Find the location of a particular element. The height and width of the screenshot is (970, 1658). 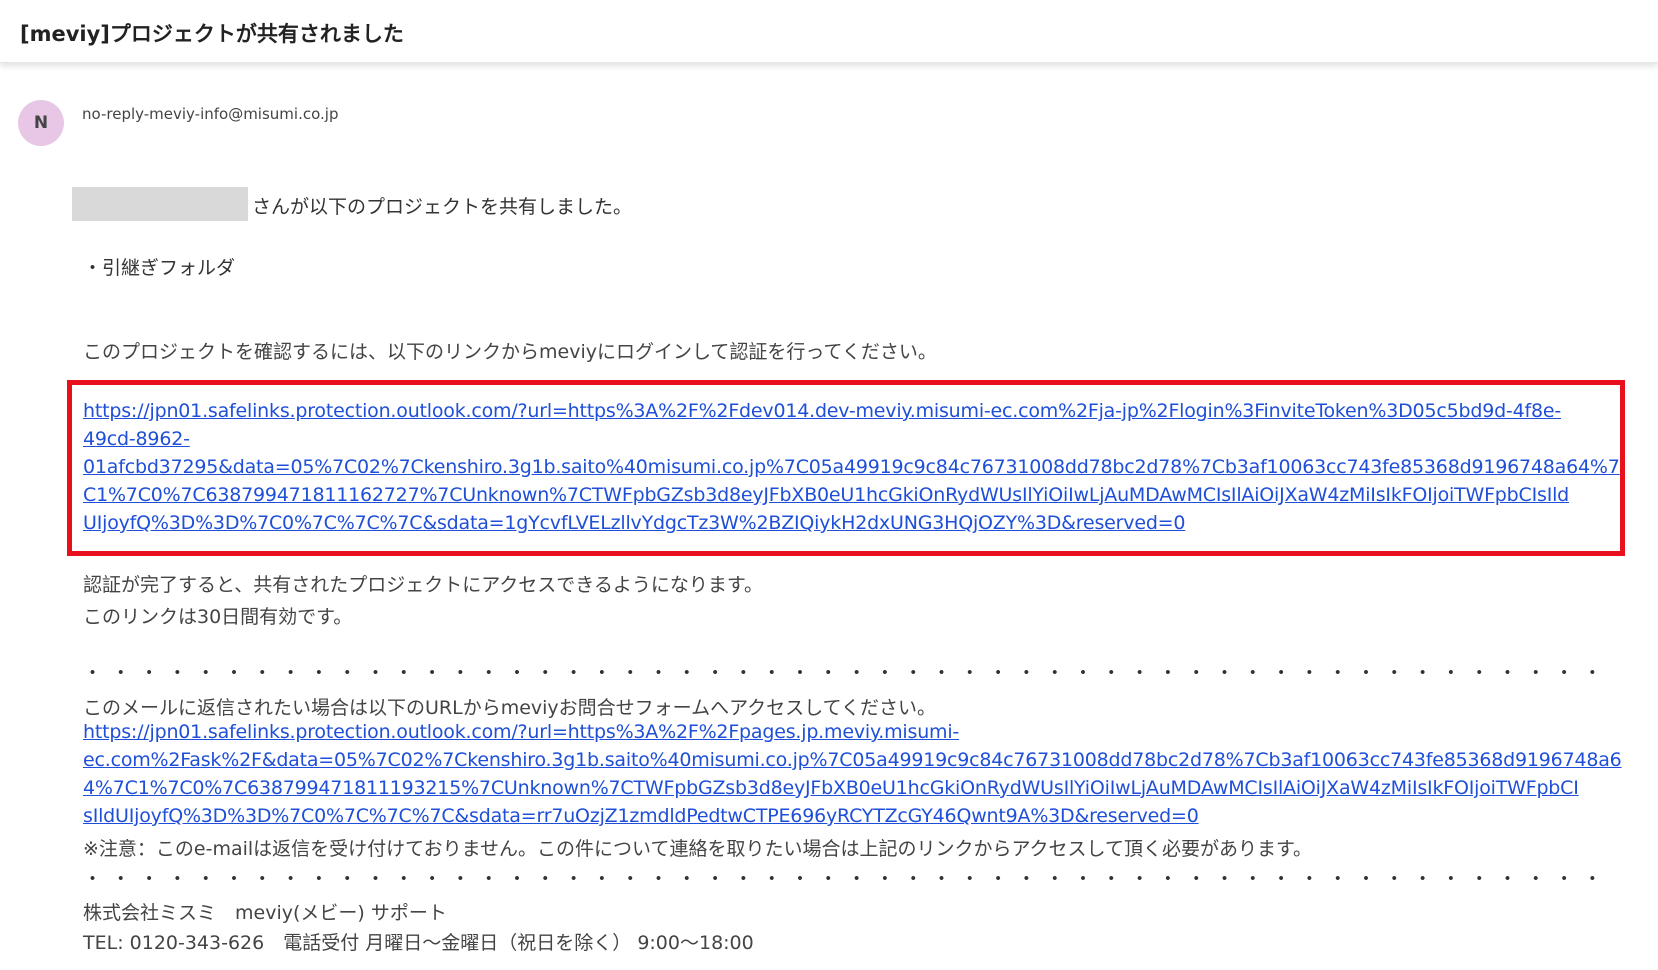

shared-by-text: さんが以下のプロジェクトを共有しました。 is located at coordinates (442, 207).